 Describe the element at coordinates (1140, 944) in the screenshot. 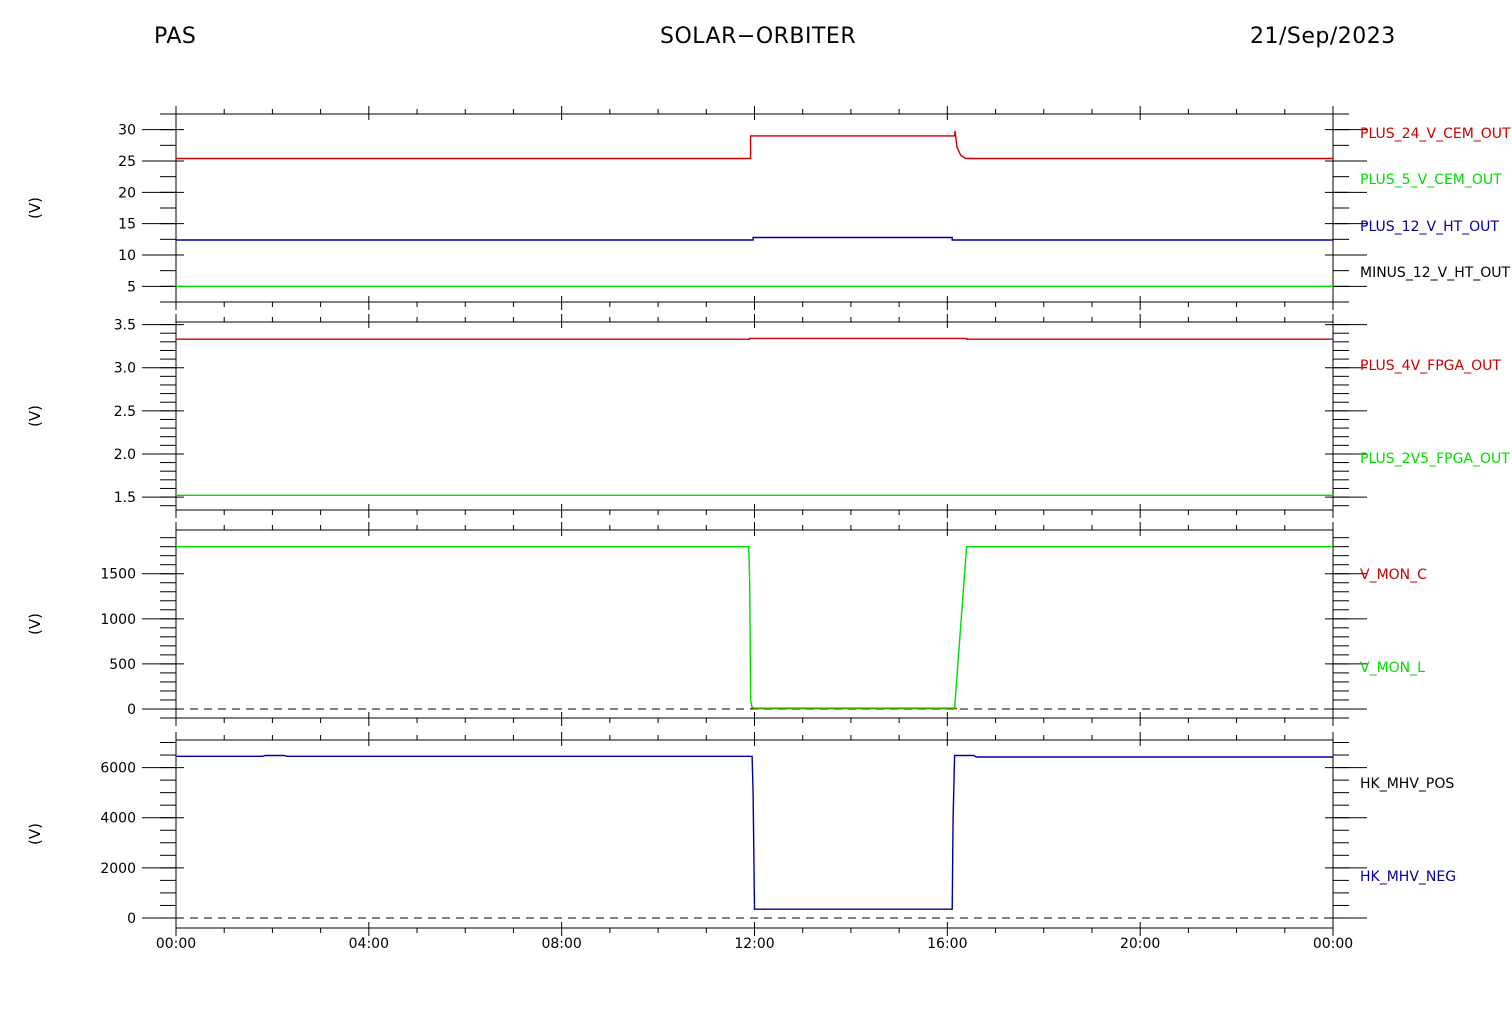

I see `x-tick-label: 20:00` at that location.